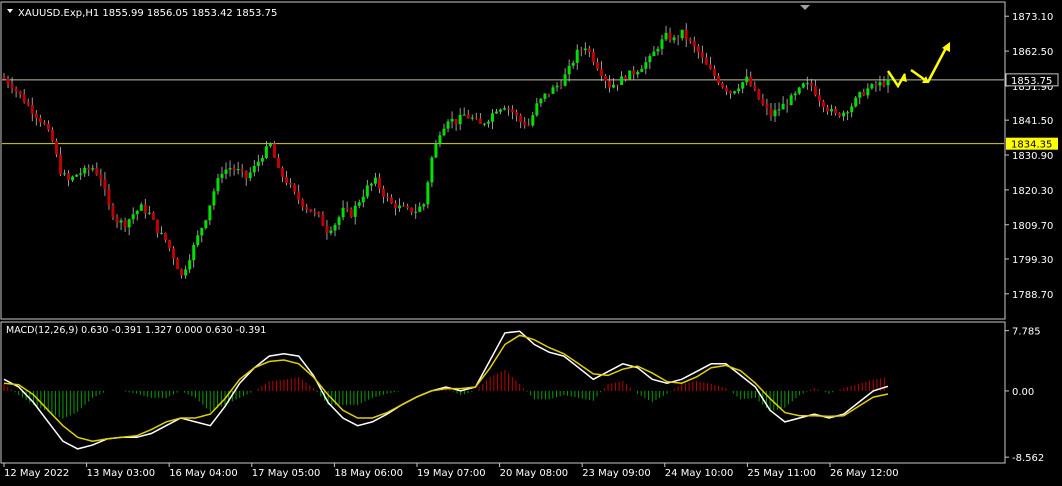  What do you see at coordinates (368, 473) in the screenshot?
I see `time-tick-label: 18 May 06:00` at bounding box center [368, 473].